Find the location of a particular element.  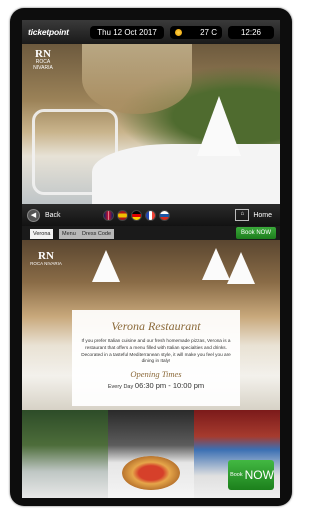

hero-table-decor is located at coordinates (186, 174).